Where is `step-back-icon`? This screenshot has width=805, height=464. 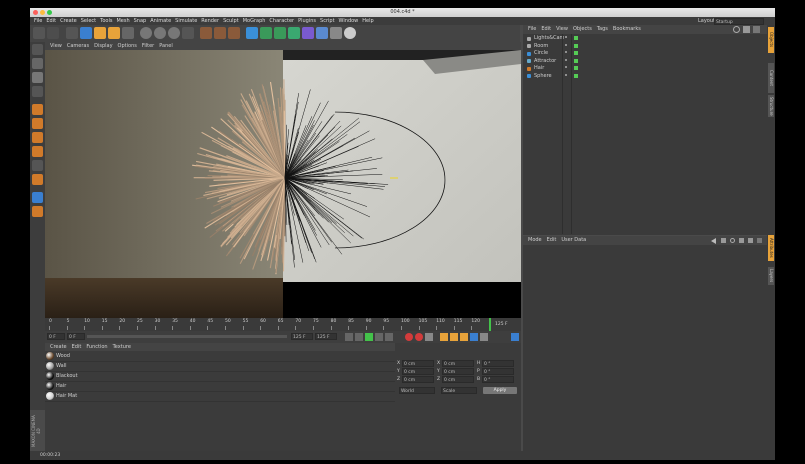 step-back-icon is located at coordinates (359, 337).